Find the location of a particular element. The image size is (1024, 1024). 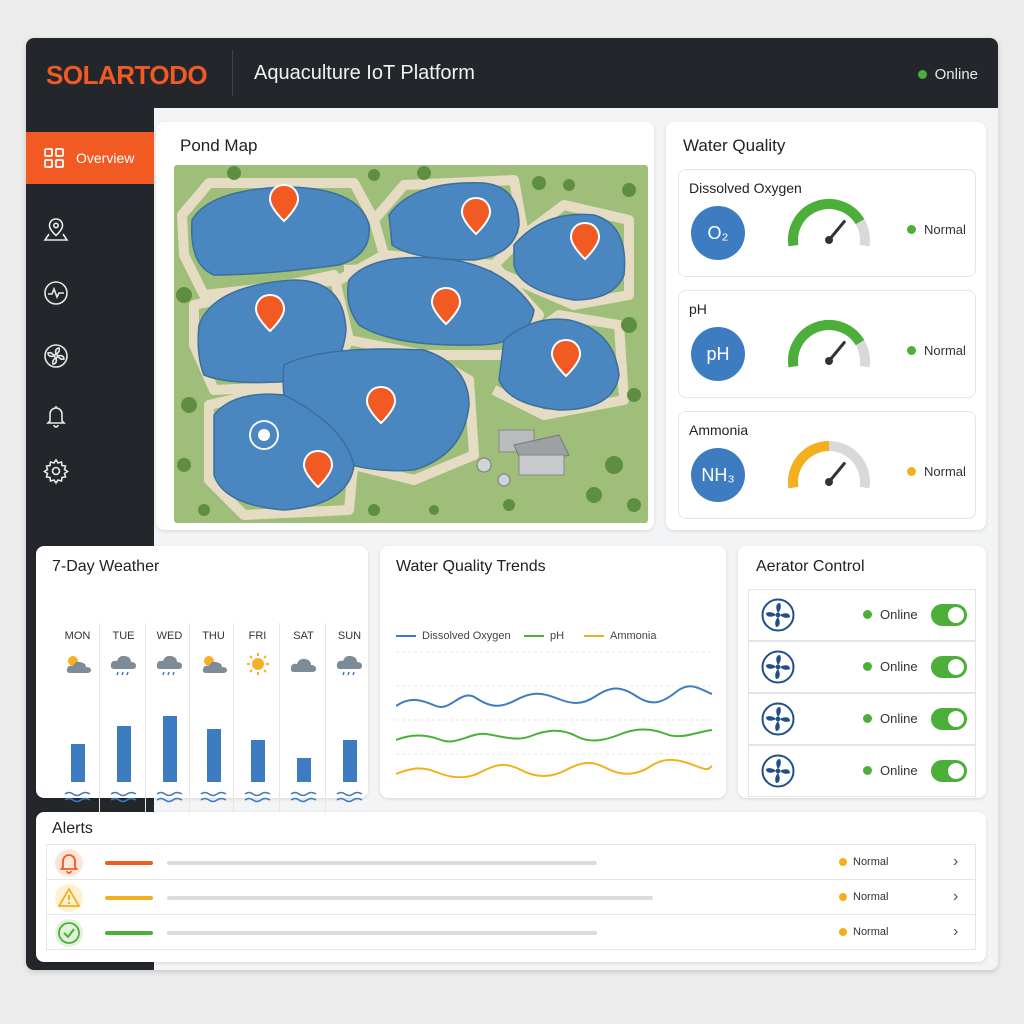

weather-day: THU is located at coordinates (213, 720).